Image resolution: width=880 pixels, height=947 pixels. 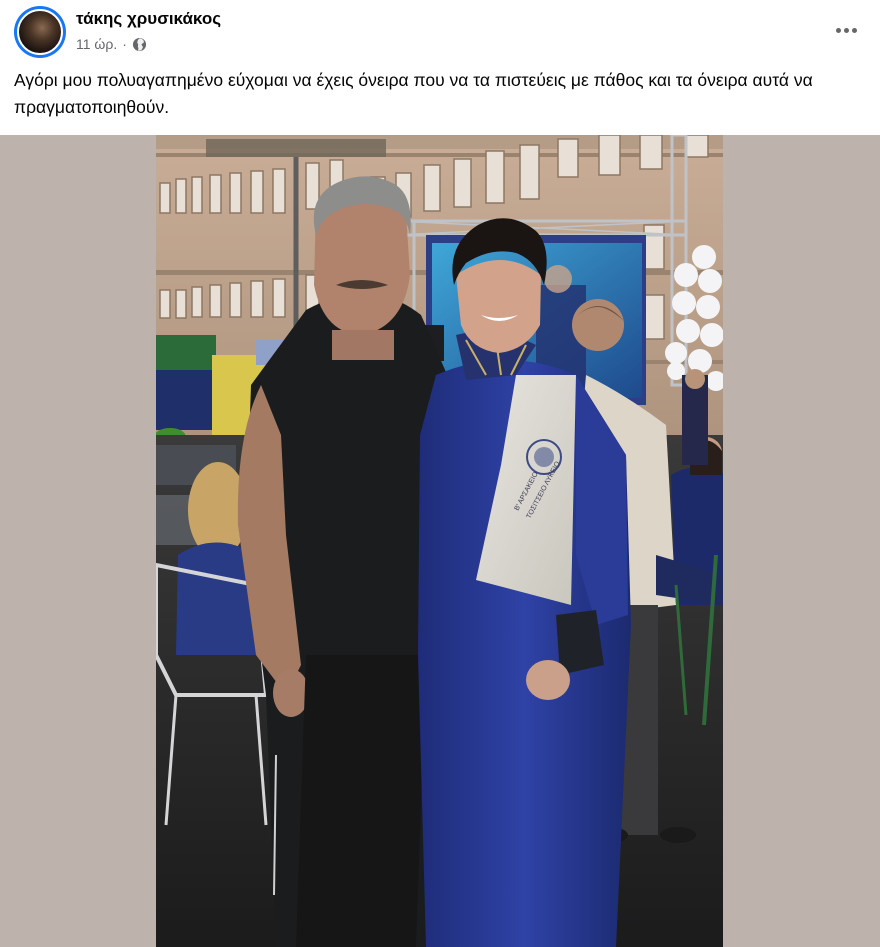 I want to click on post-header: τάκης χρυσικάκος 11 ώρ. ·, so click(x=440, y=32).